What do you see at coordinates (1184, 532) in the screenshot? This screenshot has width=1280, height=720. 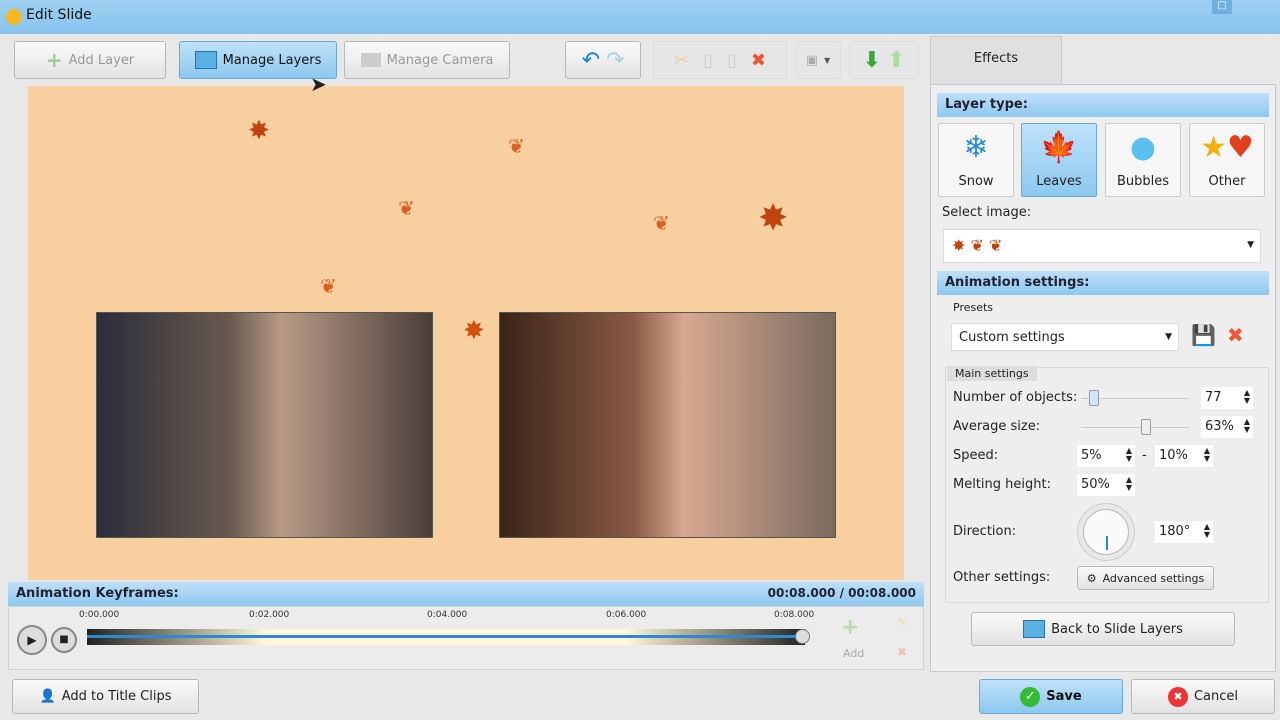 I see `direction-input: 180° ▲ ▼` at bounding box center [1184, 532].